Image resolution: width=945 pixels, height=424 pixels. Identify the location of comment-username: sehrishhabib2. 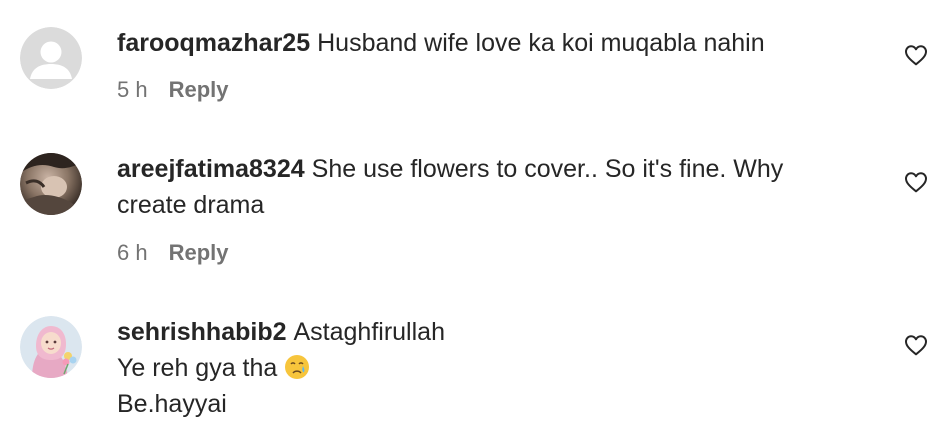
(202, 332).